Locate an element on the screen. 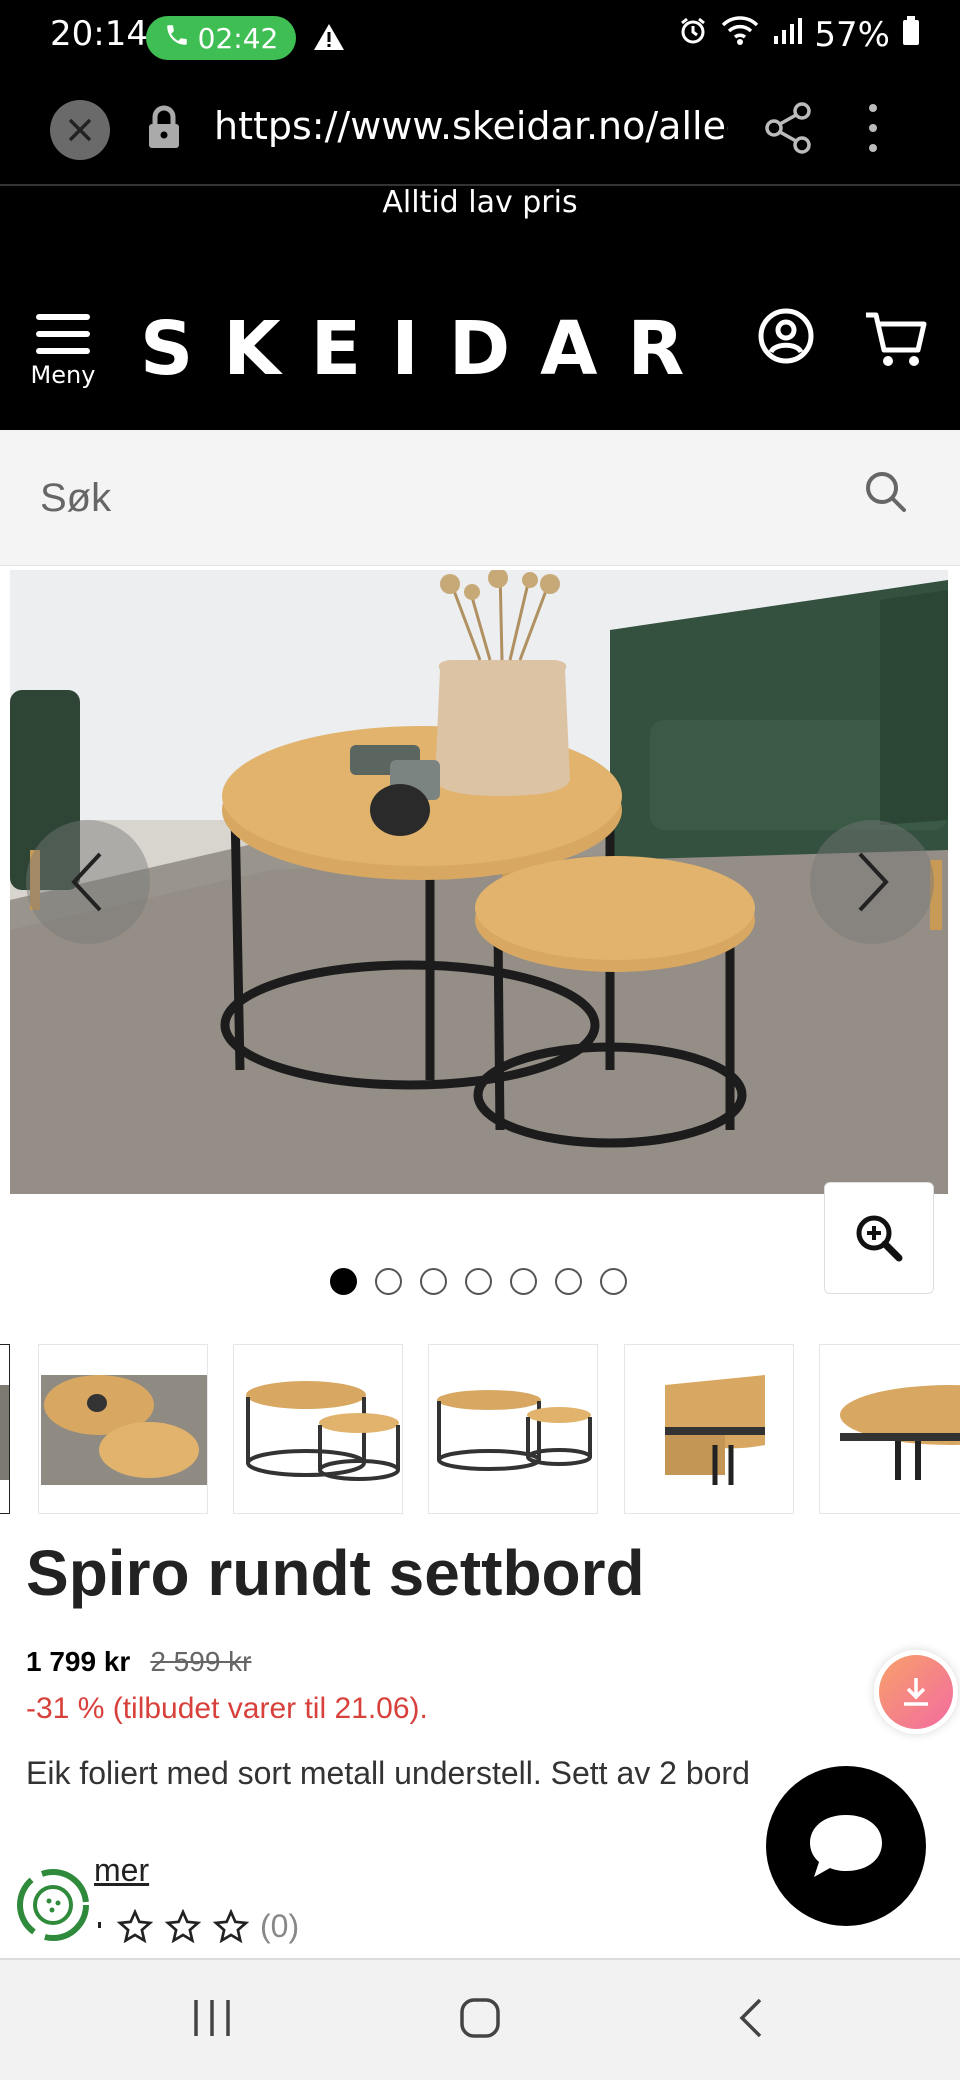 The image size is (960, 2080). download-button is located at coordinates (916, 1692).